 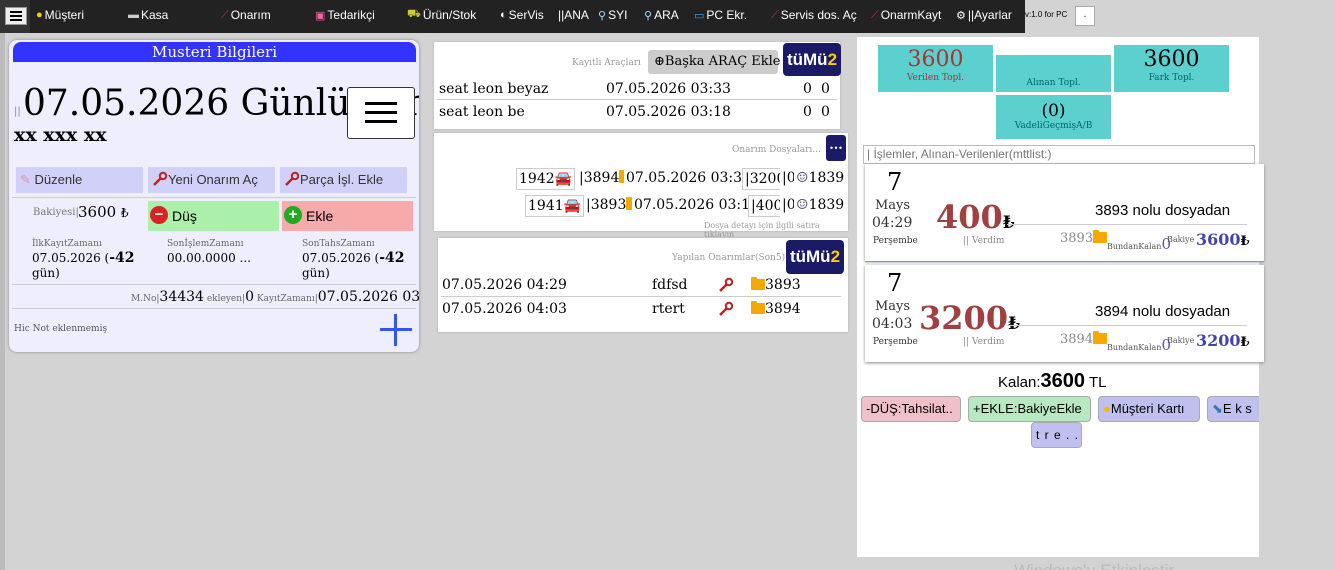 I want to click on txn-weekday: Perşembe, so click(x=895, y=342).